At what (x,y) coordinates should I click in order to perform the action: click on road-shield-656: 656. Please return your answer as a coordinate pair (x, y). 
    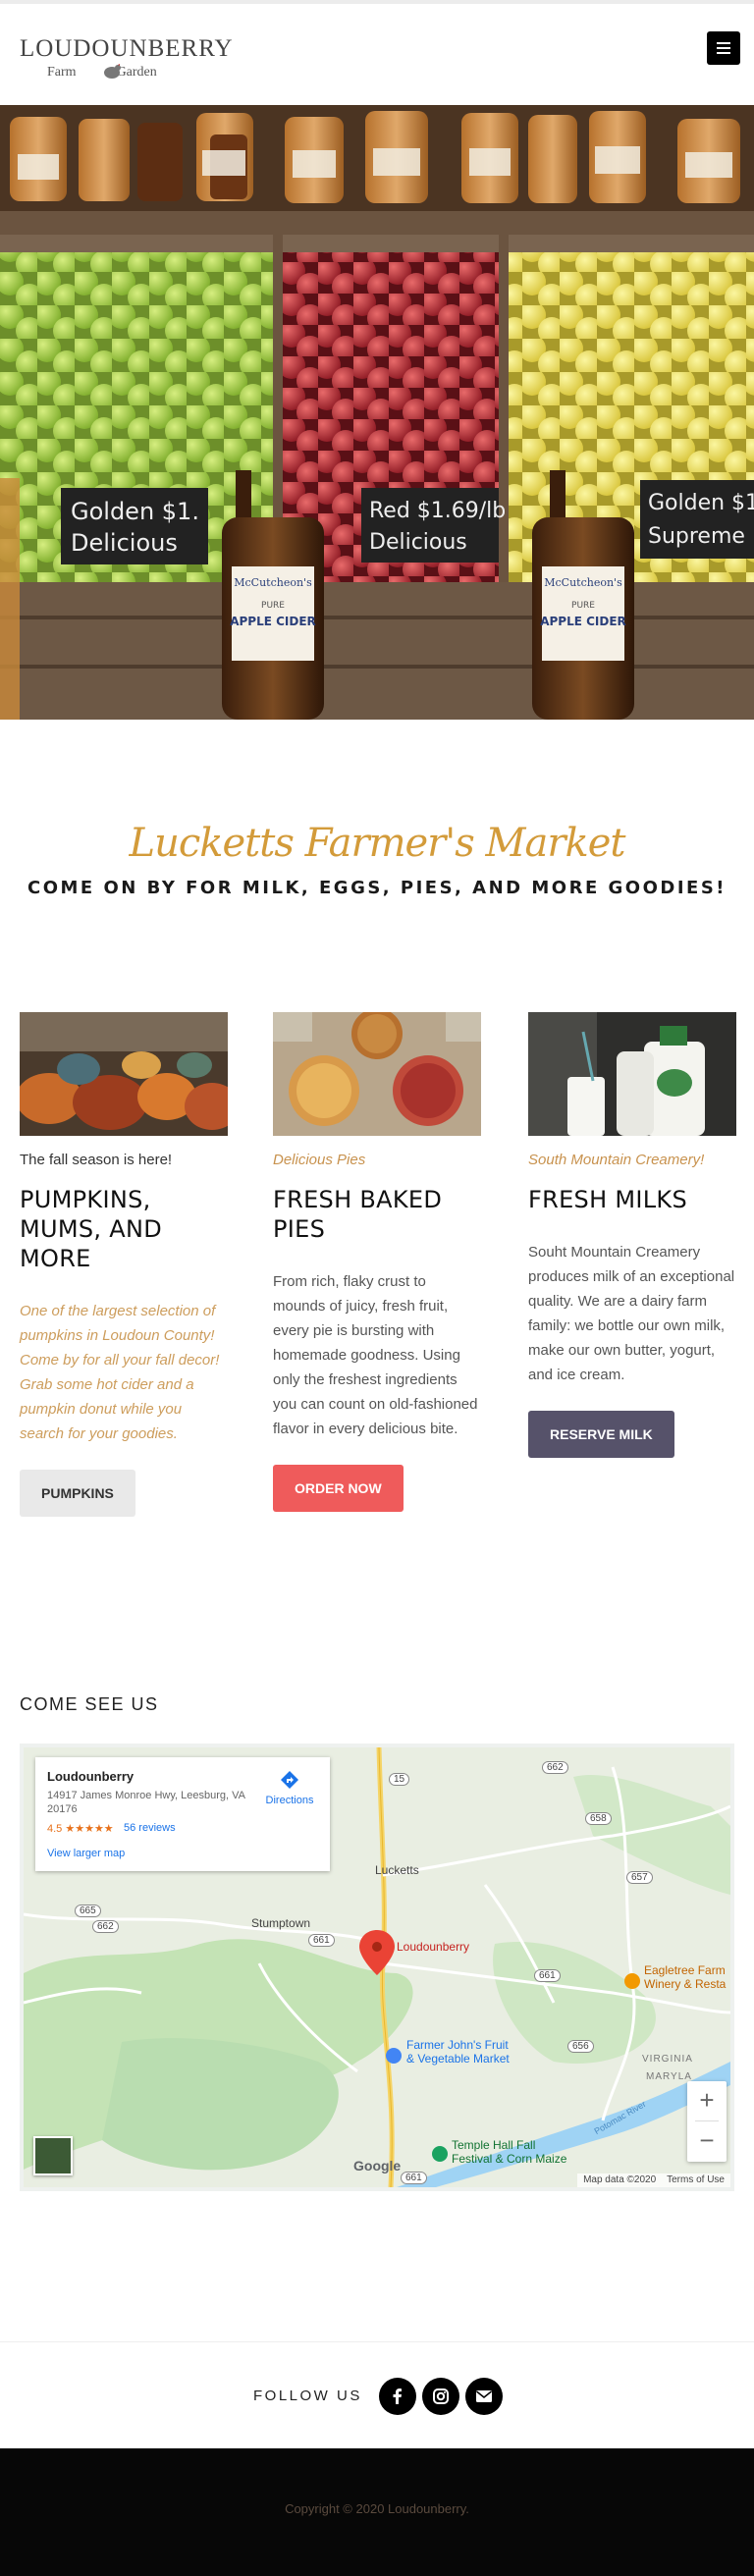
    Looking at the image, I should click on (580, 2046).